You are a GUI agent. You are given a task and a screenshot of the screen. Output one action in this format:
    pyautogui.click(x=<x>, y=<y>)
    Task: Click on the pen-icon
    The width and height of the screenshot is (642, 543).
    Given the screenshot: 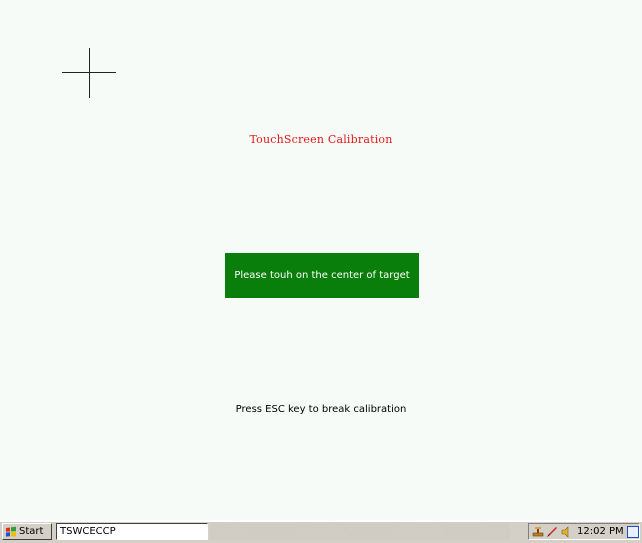 What is the action you would take?
    pyautogui.click(x=552, y=532)
    